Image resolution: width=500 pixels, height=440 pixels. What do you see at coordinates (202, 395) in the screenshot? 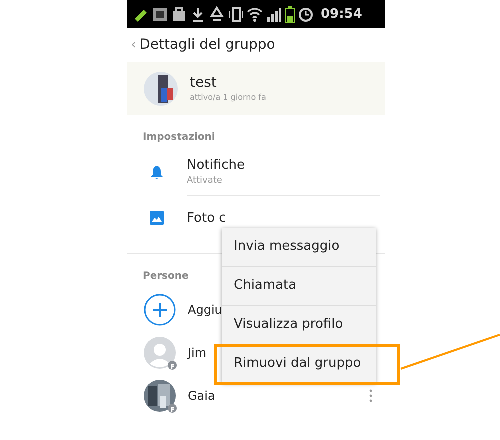
I see `person-name: Gaia` at bounding box center [202, 395].